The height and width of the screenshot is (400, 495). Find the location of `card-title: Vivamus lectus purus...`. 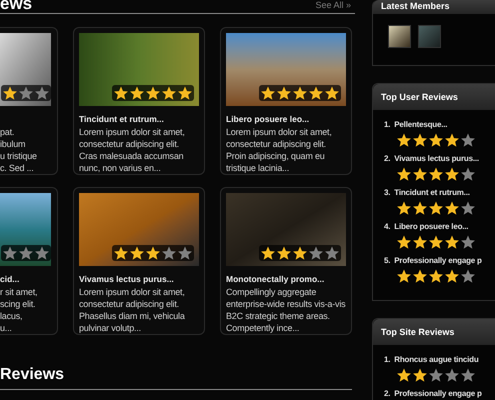

card-title: Vivamus lectus purus... is located at coordinates (139, 279).